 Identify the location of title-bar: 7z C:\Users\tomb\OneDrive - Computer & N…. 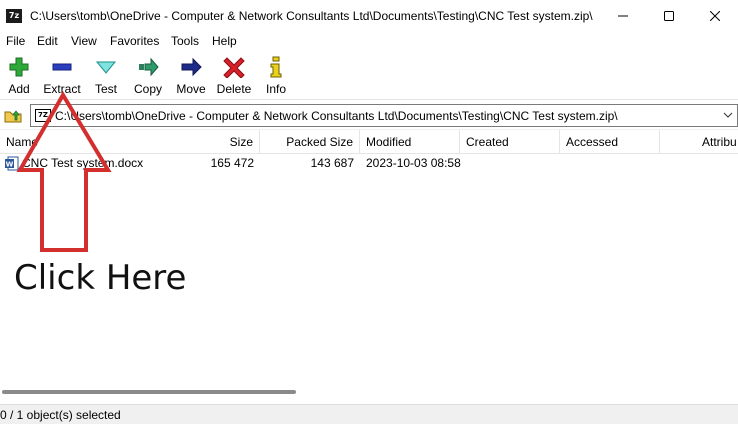
(369, 16).